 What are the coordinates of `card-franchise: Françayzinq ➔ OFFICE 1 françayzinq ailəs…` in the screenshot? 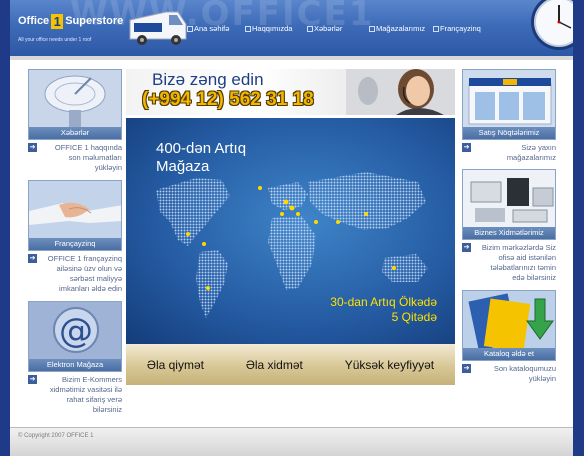 It's located at (75, 237).